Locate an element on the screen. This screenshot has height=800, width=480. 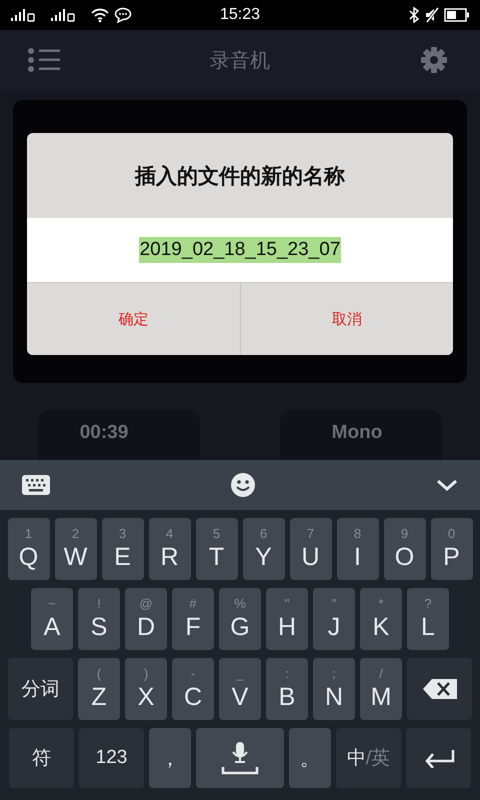
letter-key: " J is located at coordinates (334, 619).